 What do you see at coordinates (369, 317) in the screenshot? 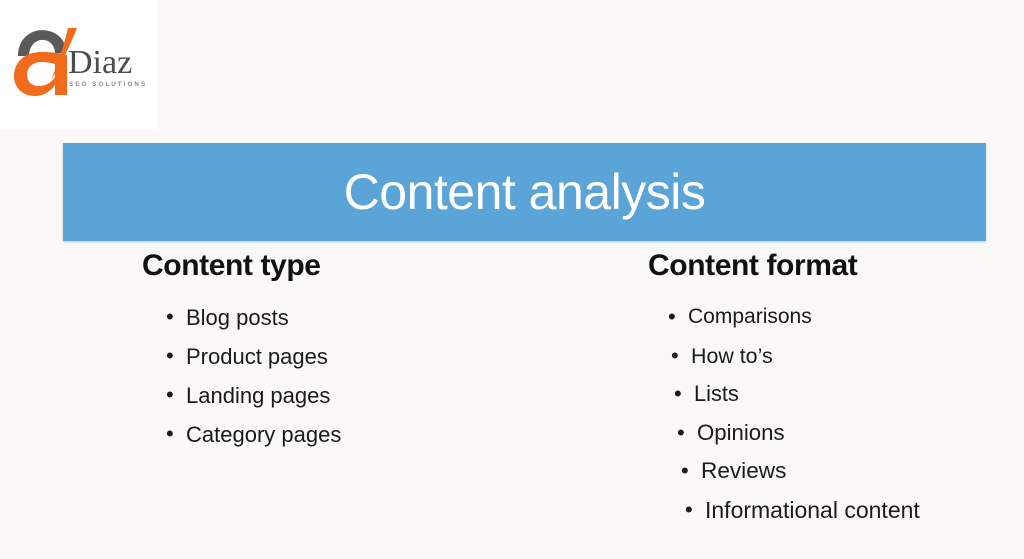
I see `list-item: • Blog posts` at bounding box center [369, 317].